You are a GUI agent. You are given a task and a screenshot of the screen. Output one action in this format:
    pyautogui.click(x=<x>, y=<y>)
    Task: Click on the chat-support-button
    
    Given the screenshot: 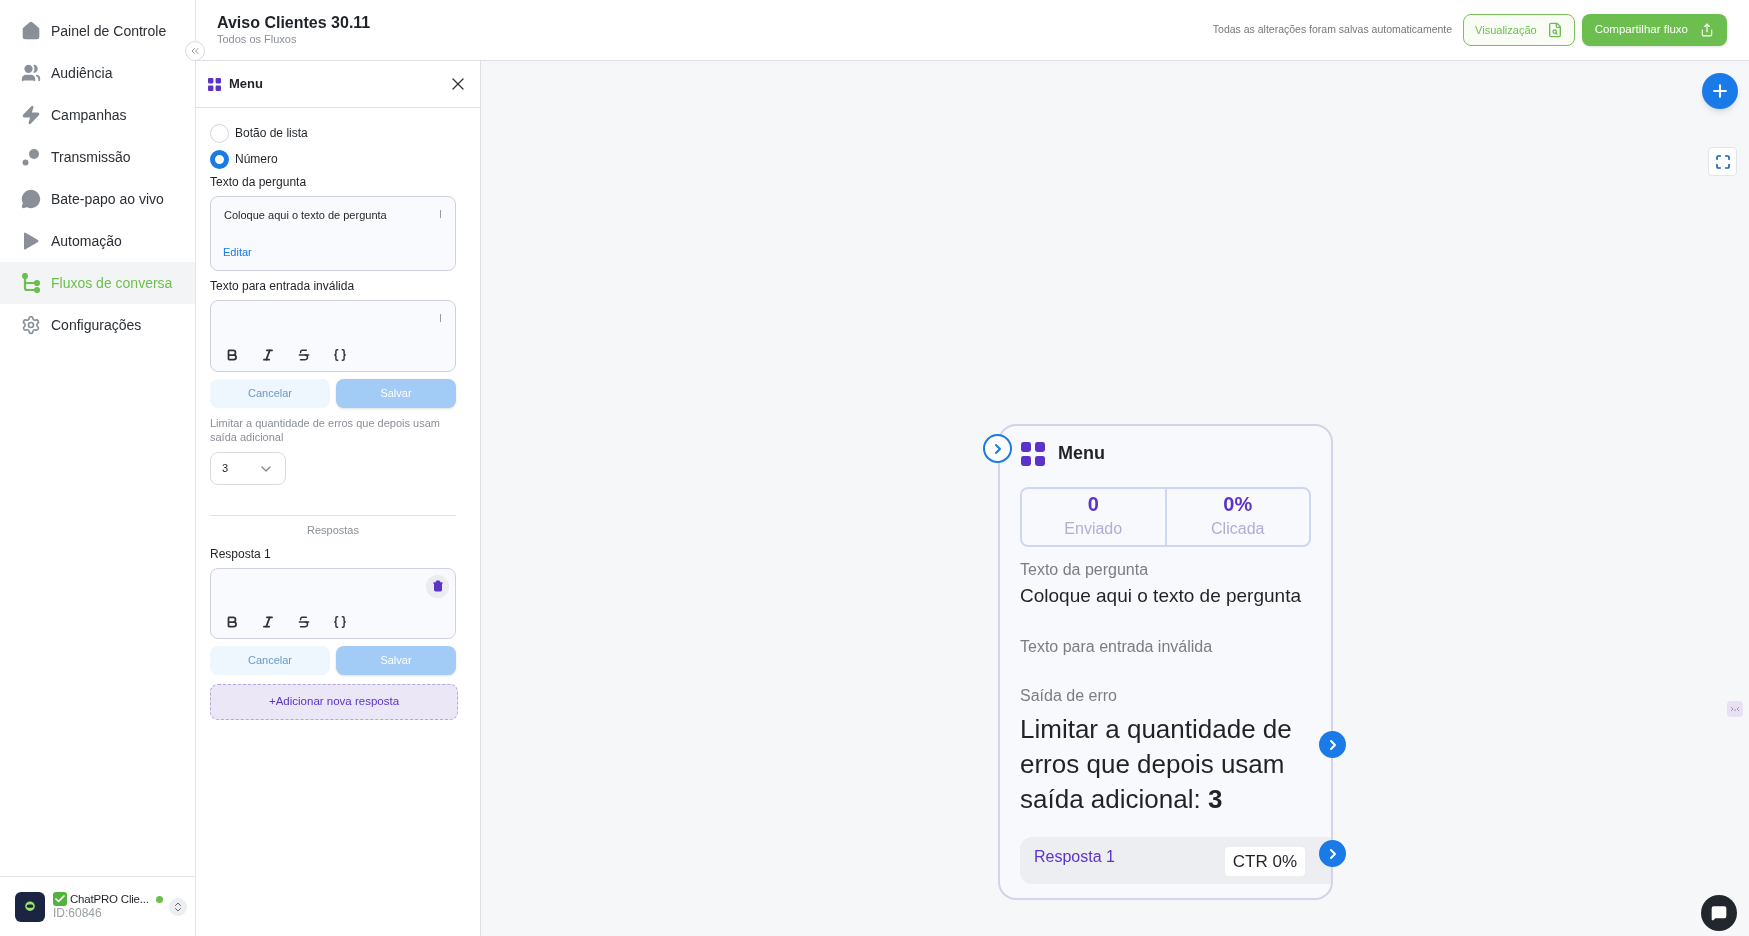 What is the action you would take?
    pyautogui.click(x=1719, y=913)
    